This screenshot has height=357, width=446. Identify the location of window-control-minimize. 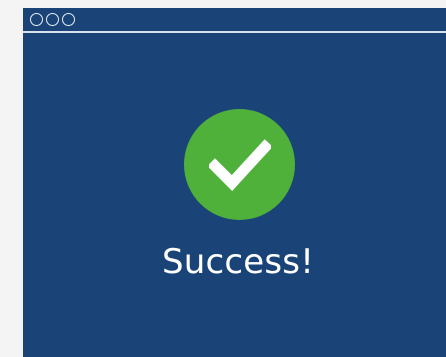
(52, 19).